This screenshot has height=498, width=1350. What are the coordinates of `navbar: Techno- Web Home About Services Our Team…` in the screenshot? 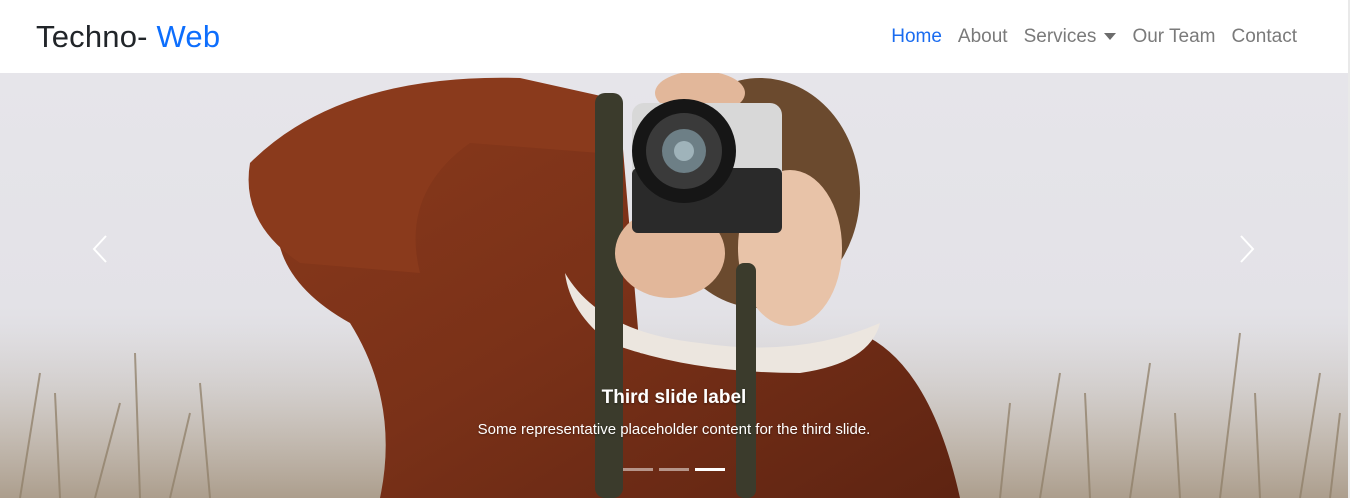 It's located at (675, 36).